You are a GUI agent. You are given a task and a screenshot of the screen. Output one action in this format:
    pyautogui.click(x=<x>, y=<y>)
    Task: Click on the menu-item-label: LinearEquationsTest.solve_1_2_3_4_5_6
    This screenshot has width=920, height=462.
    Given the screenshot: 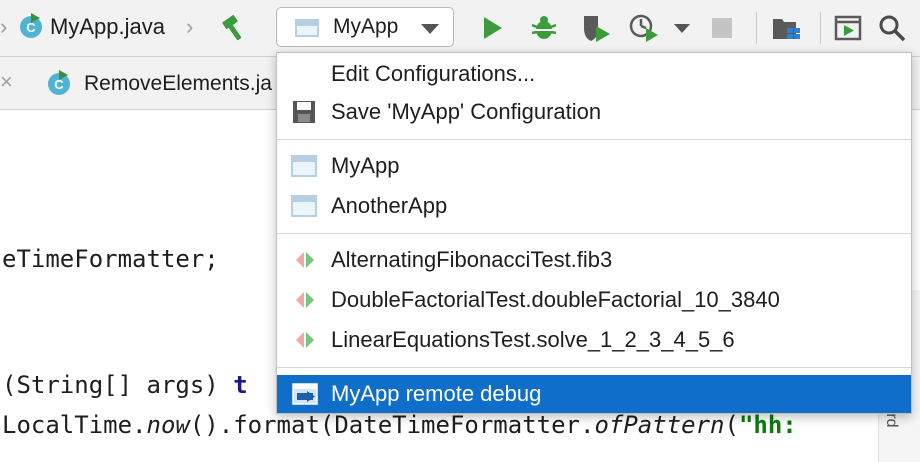 What is the action you would take?
    pyautogui.click(x=533, y=339)
    